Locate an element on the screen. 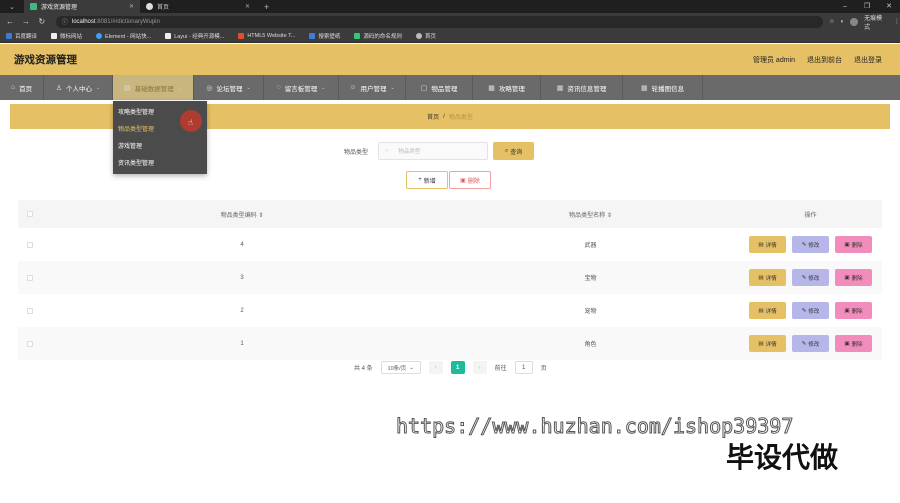  new-tab-button: + is located at coordinates (266, 7).